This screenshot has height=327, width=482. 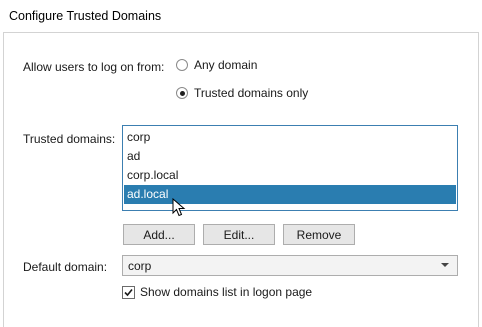 What do you see at coordinates (182, 93) in the screenshot?
I see `radio-trusted-only-circle` at bounding box center [182, 93].